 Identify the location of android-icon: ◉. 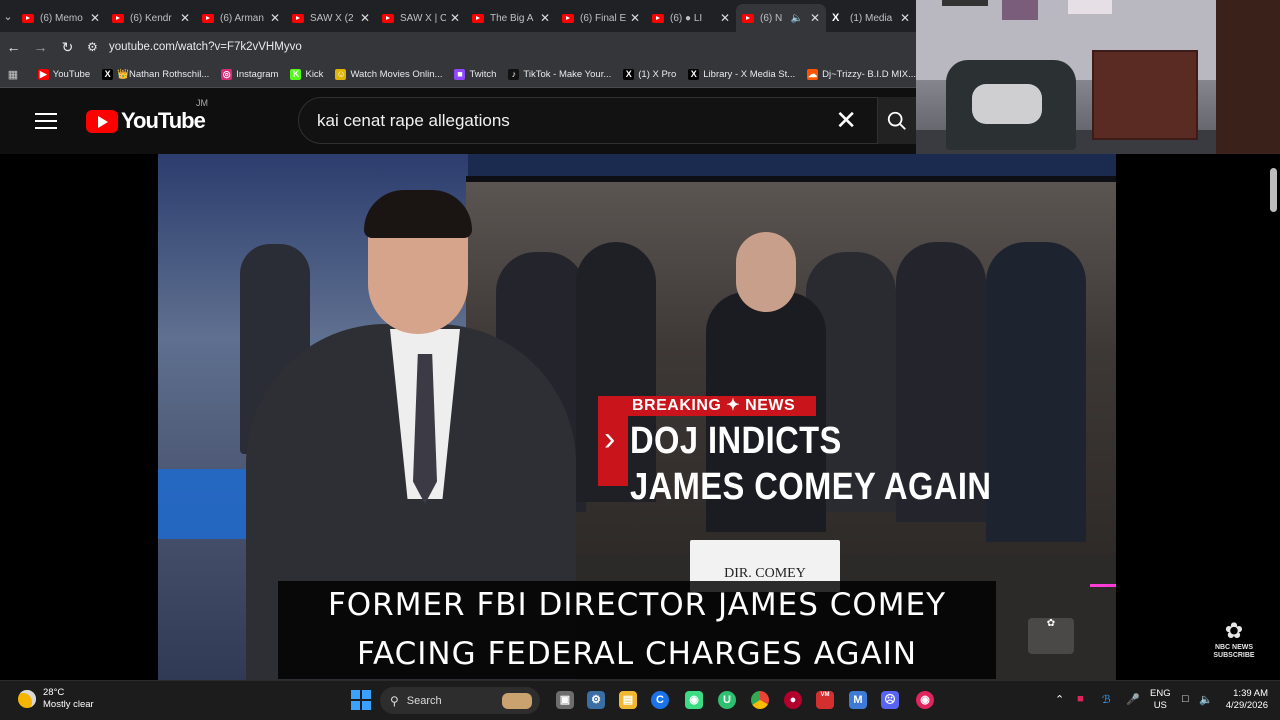
(694, 700).